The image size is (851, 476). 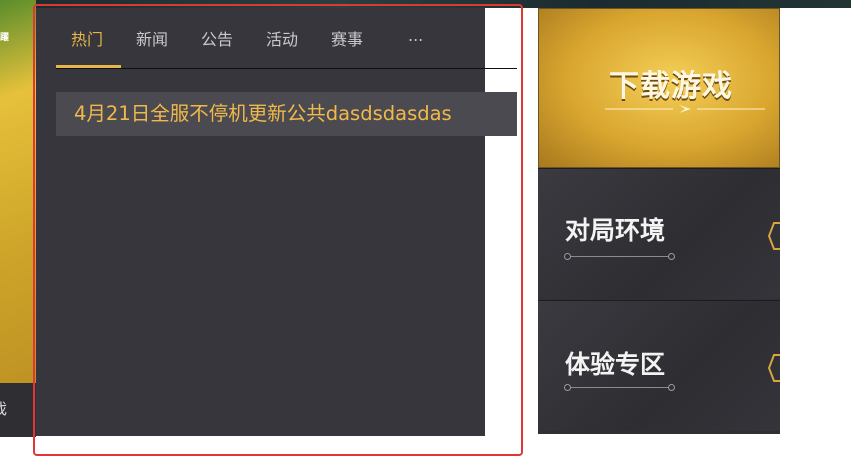 I want to click on top-banner-strip, so click(x=425, y=4).